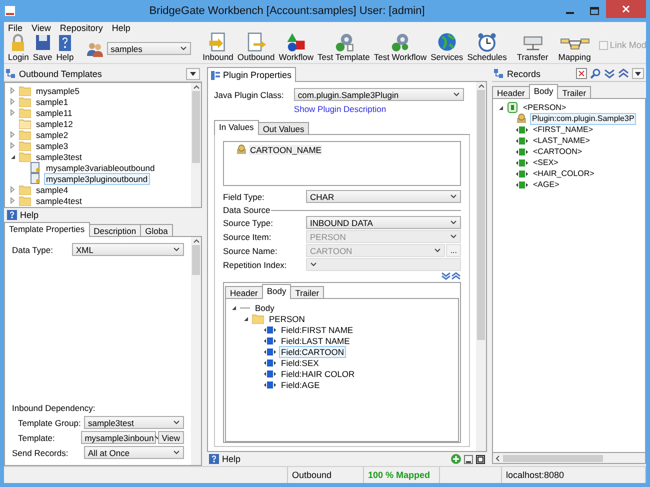 This screenshot has width=650, height=487. Describe the element at coordinates (176, 249) in the screenshot. I see `chevron-down-icon` at that location.